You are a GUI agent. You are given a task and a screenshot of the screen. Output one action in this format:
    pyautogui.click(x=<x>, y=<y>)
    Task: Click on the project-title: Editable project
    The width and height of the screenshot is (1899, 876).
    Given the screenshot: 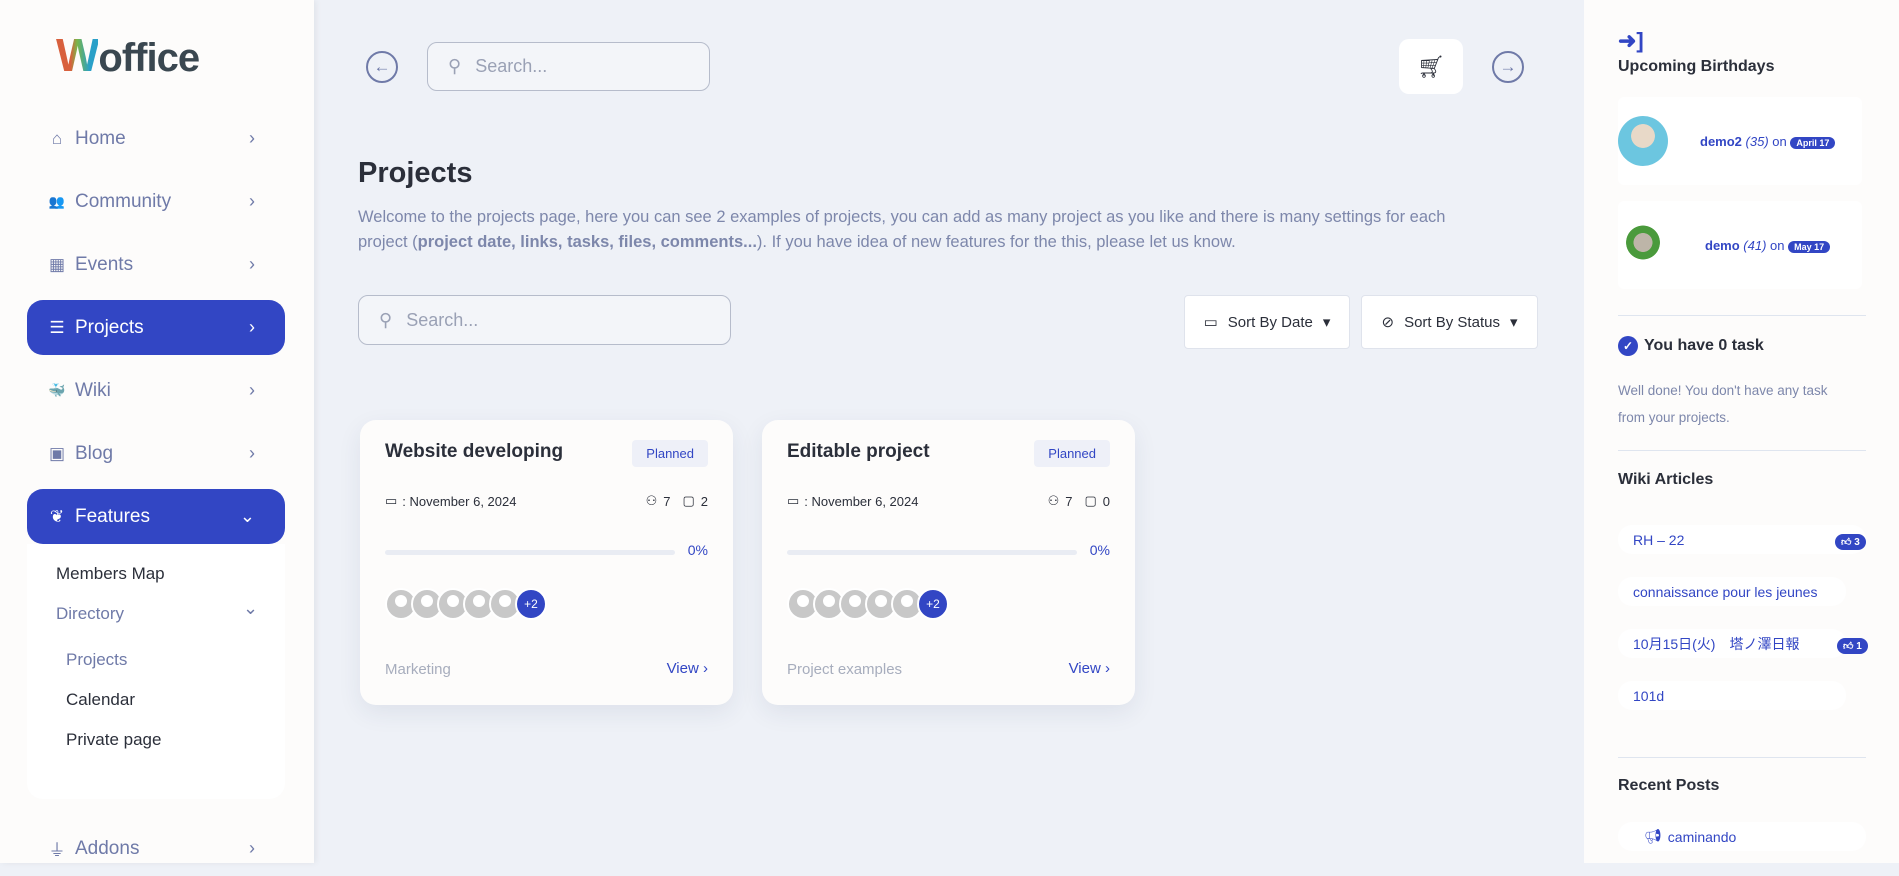 What is the action you would take?
    pyautogui.click(x=858, y=452)
    